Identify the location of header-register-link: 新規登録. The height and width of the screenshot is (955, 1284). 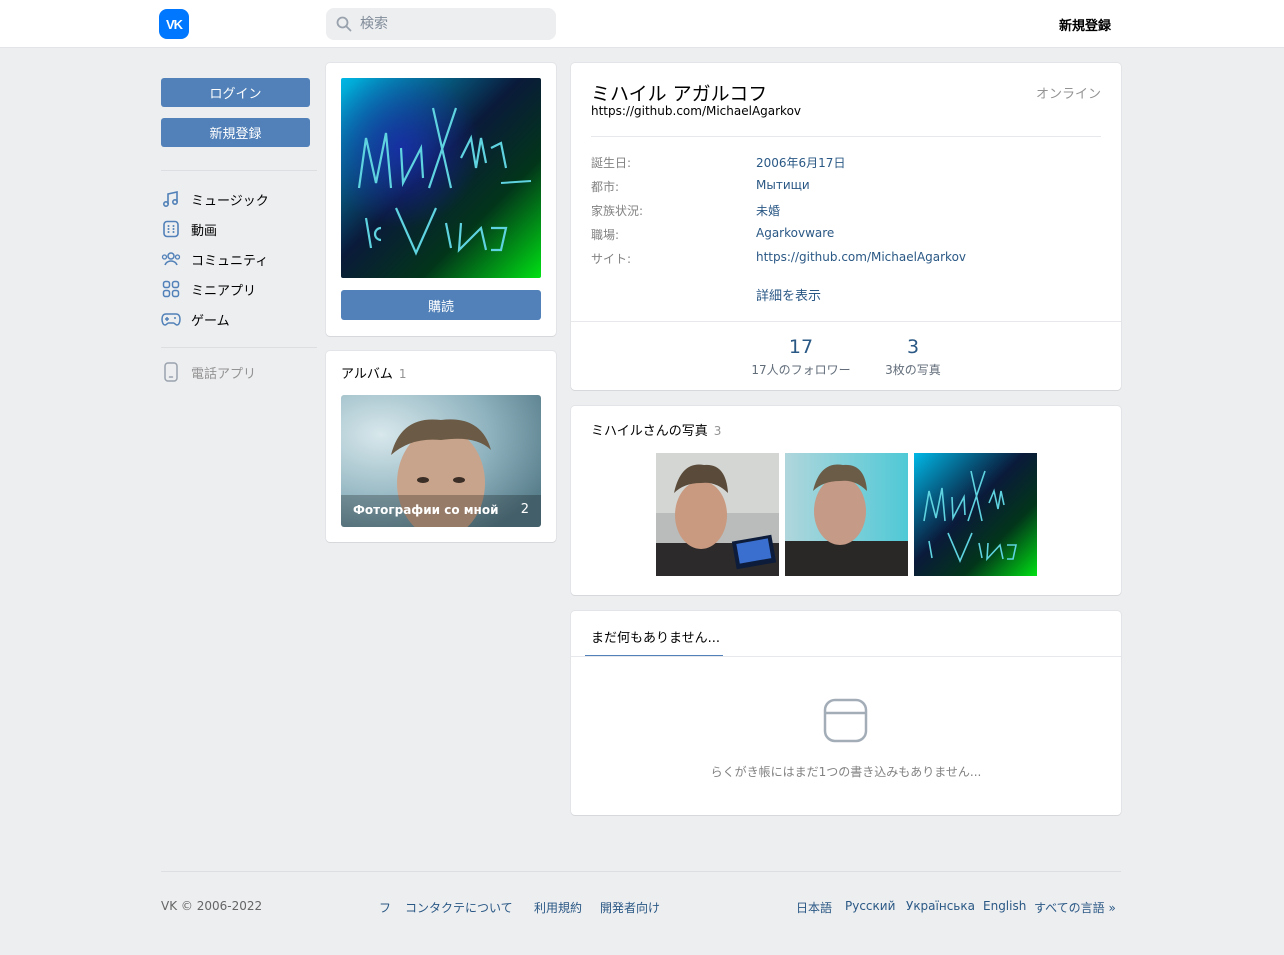
(1085, 24).